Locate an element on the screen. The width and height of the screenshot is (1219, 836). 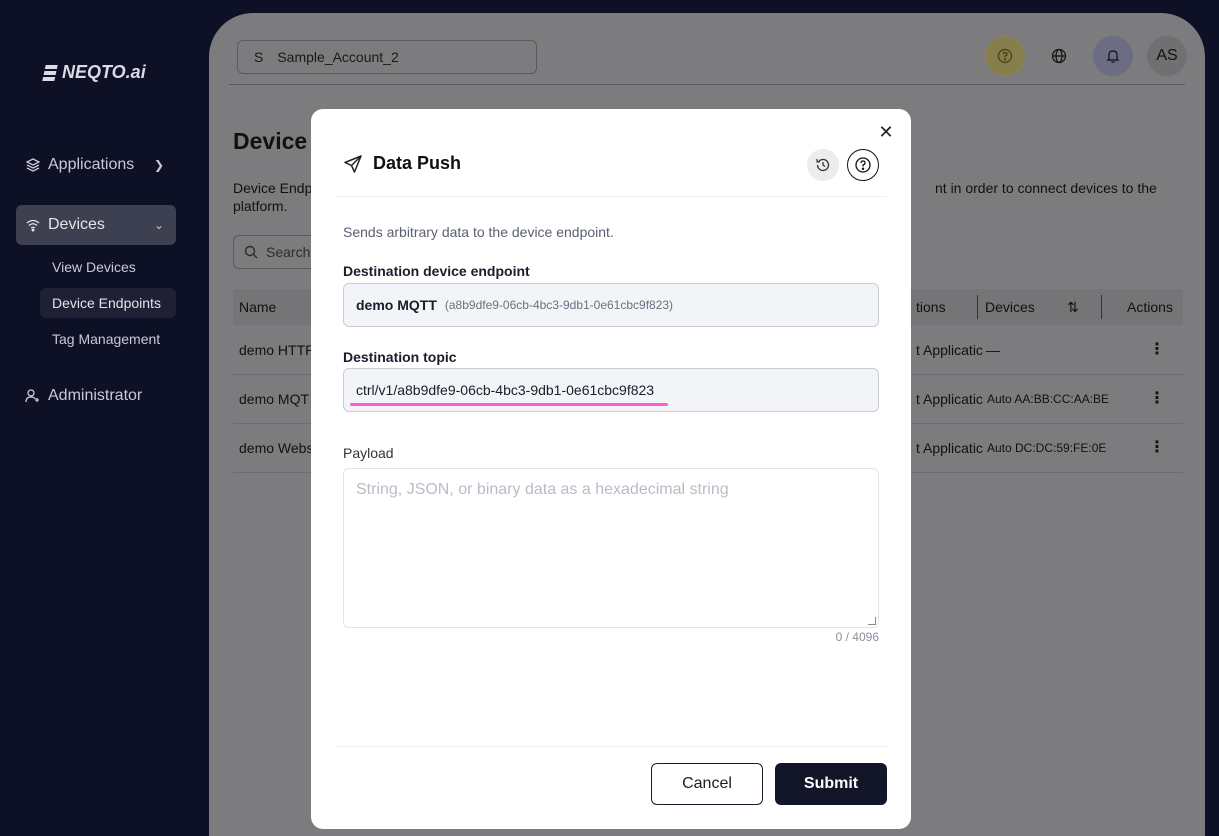
logo-mark-icon is located at coordinates (50, 72).